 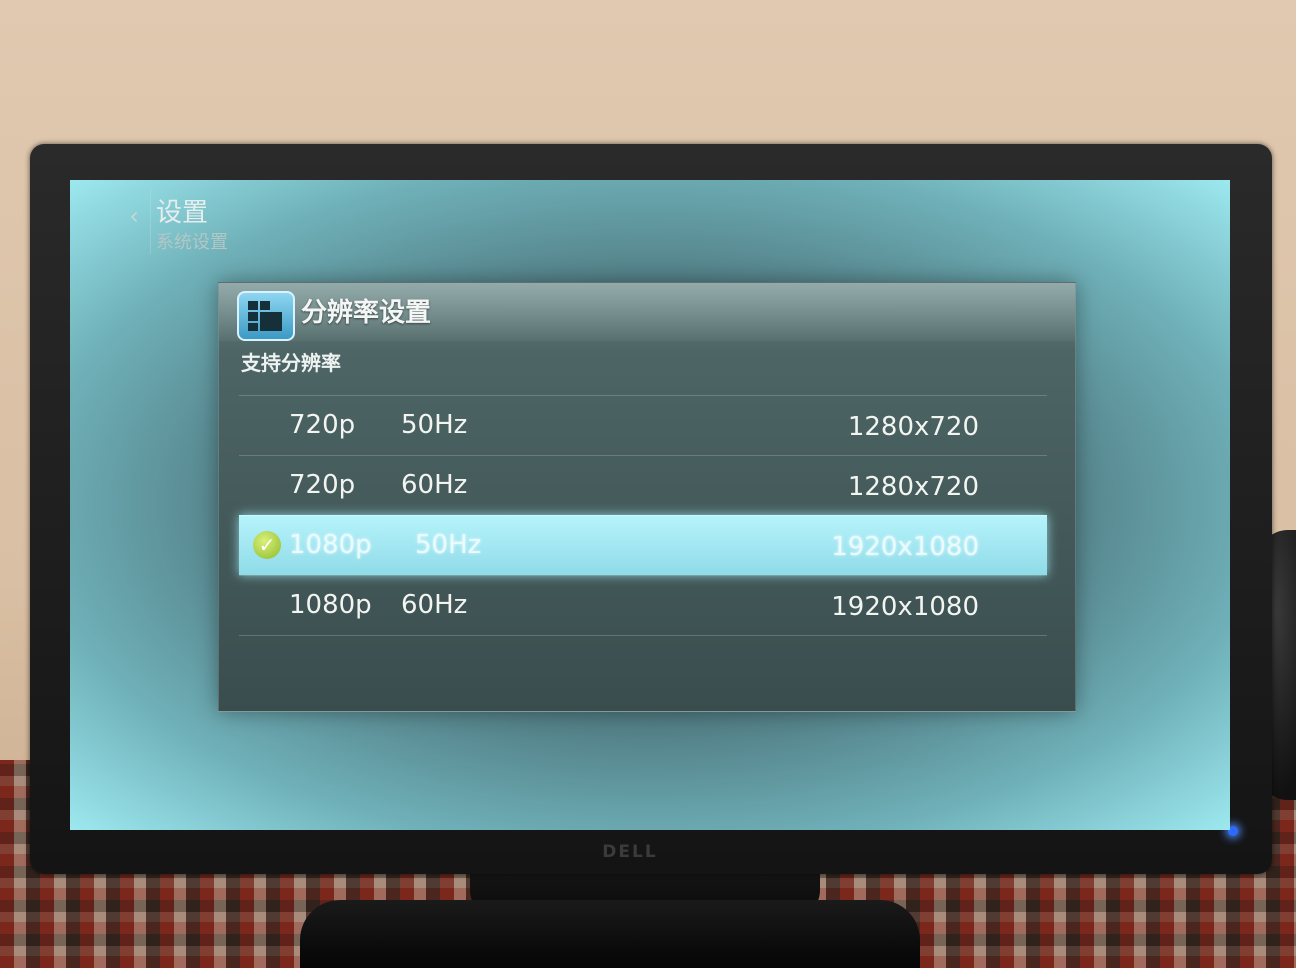 What do you see at coordinates (643, 545) in the screenshot?
I see `resolution-option-selected: ✓ 1080p 50Hz 1920x1080` at bounding box center [643, 545].